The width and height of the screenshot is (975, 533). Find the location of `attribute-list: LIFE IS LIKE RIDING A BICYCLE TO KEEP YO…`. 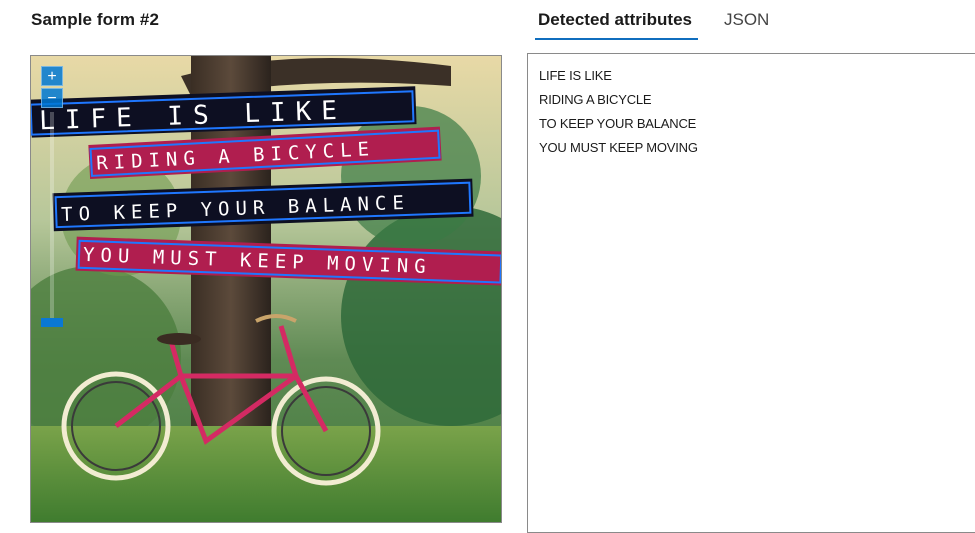

attribute-list: LIFE IS LIKE RIDING A BICYCLE TO KEEP YO… is located at coordinates (618, 112).